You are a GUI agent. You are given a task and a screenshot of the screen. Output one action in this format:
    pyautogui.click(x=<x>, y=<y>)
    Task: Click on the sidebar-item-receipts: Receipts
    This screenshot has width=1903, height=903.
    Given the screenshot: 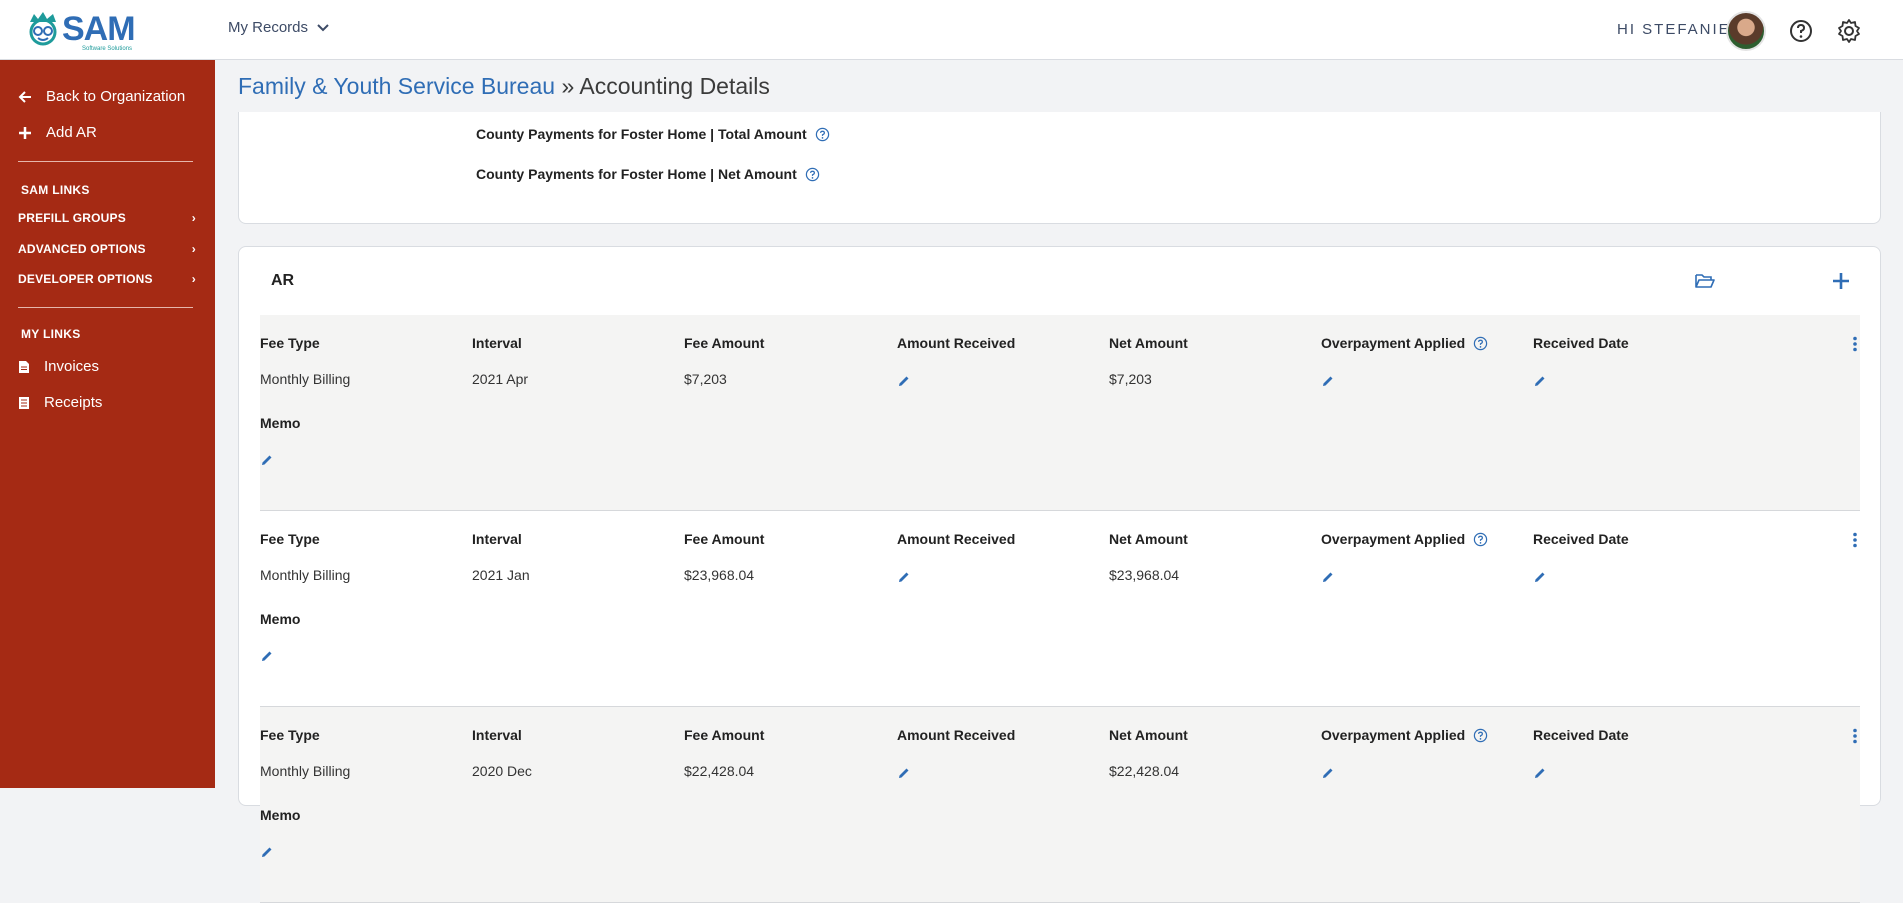 What is the action you would take?
    pyautogui.click(x=60, y=402)
    